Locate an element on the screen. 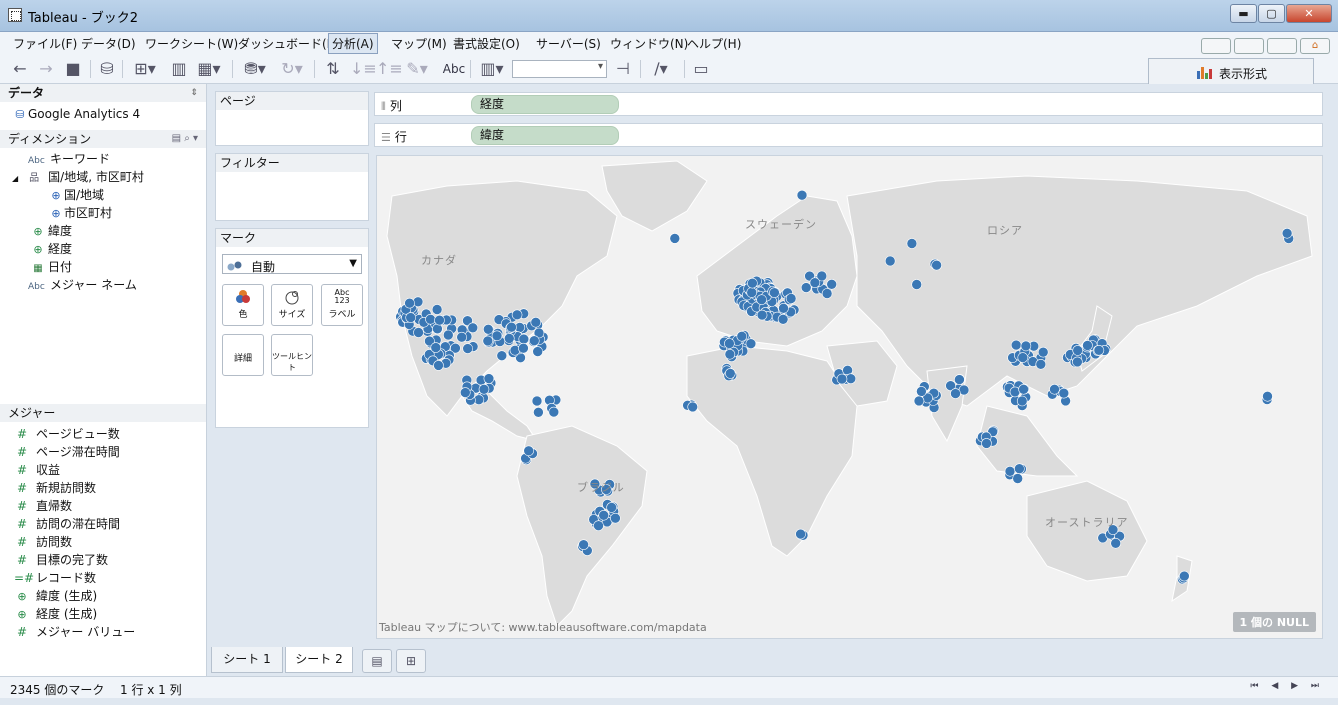  highlight-icon: ✎▾ is located at coordinates (417, 69).